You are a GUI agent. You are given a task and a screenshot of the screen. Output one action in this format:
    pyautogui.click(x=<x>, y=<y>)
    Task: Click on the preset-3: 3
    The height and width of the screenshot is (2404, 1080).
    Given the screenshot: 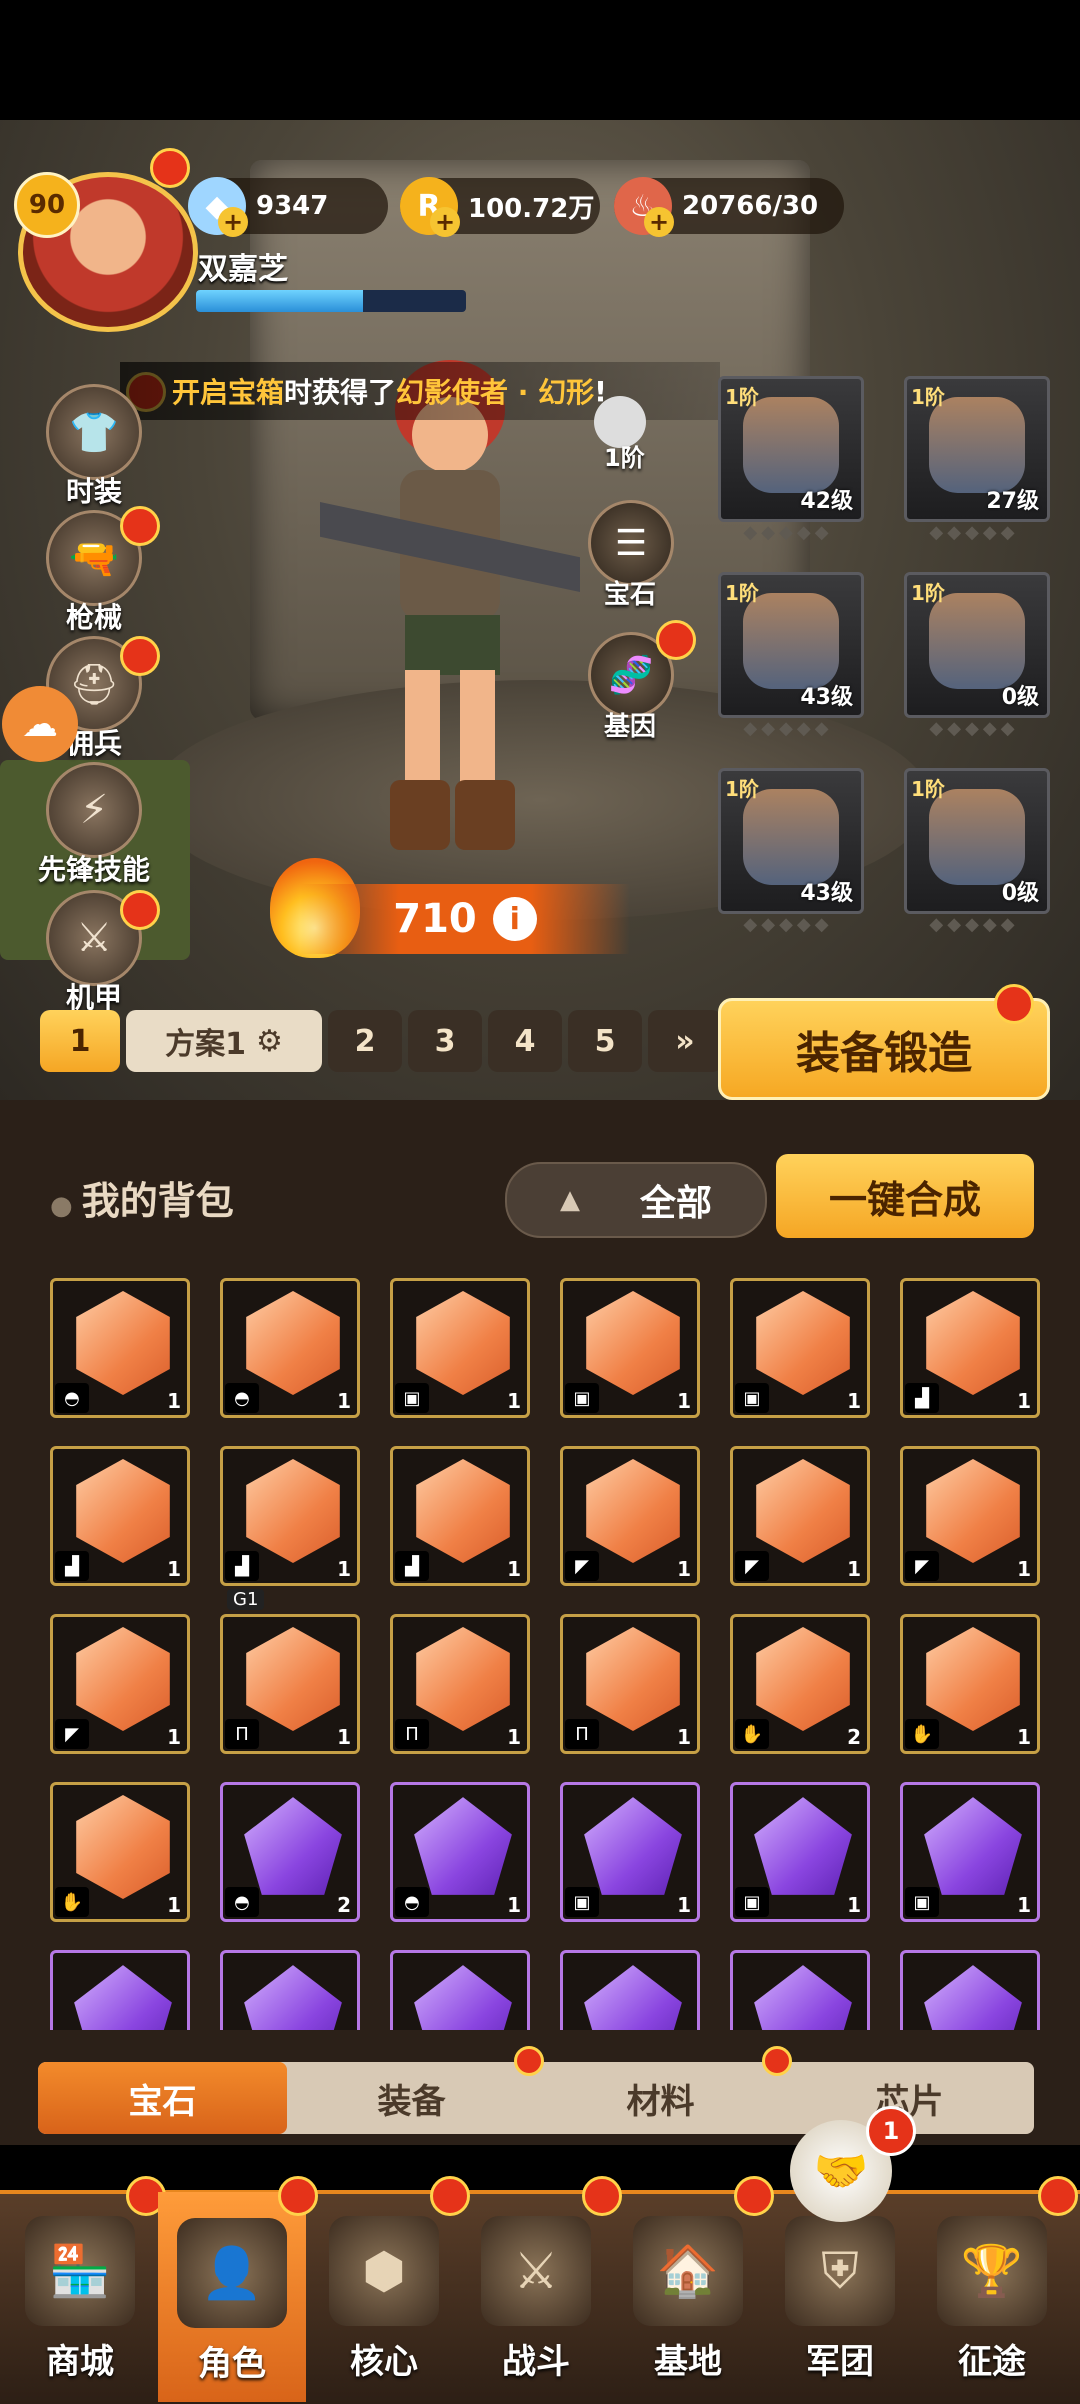 What is the action you would take?
    pyautogui.click(x=445, y=1041)
    